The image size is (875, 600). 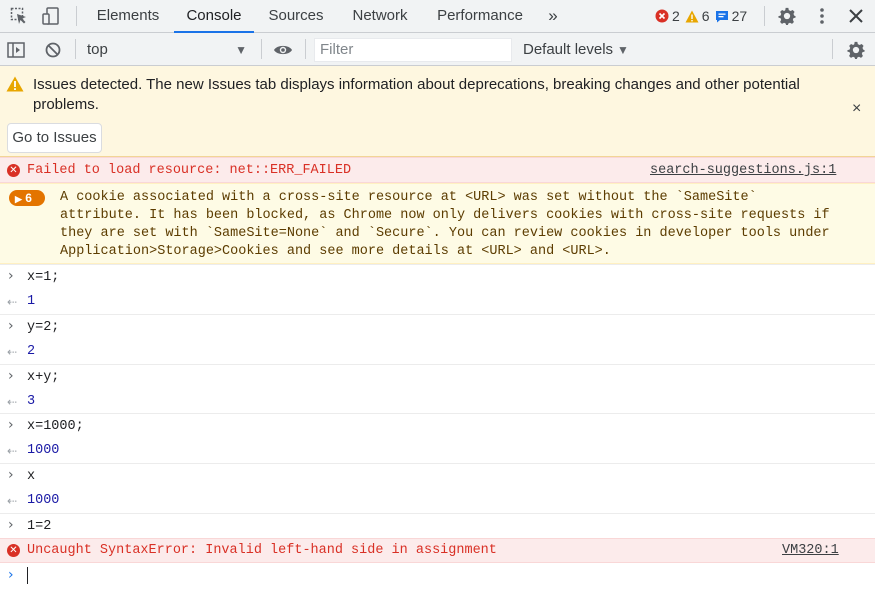 What do you see at coordinates (437, 301) in the screenshot?
I see `console-result-row: ⇠ 1` at bounding box center [437, 301].